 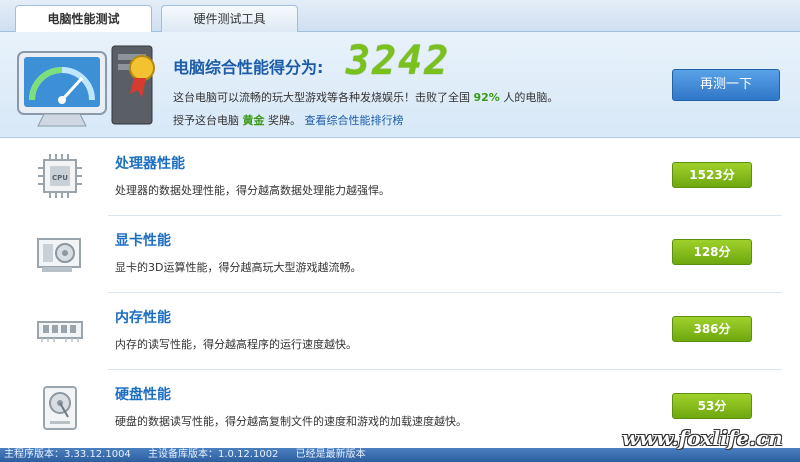 I want to click on retest-button: 再测一下, so click(x=726, y=85).